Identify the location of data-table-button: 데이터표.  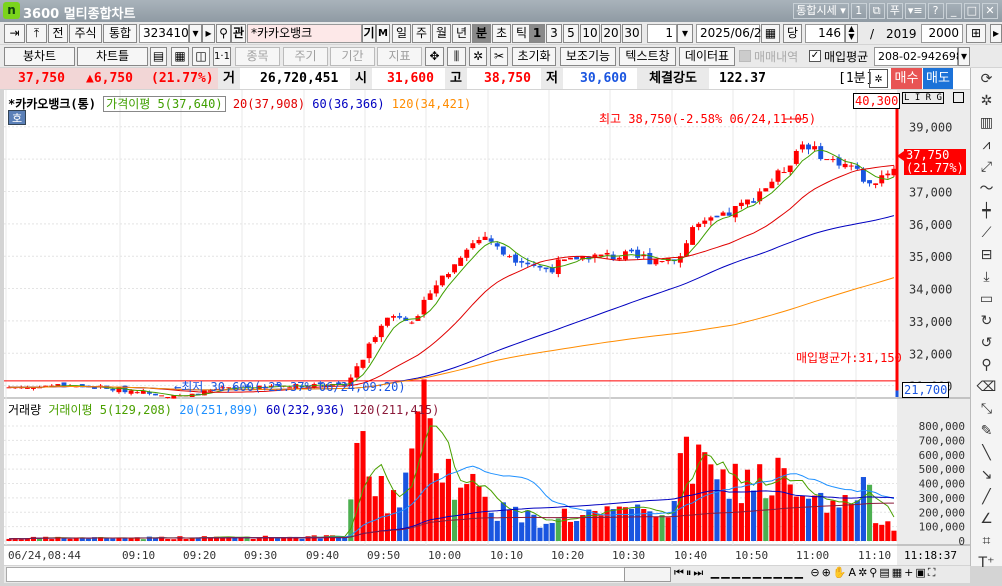
(707, 56).